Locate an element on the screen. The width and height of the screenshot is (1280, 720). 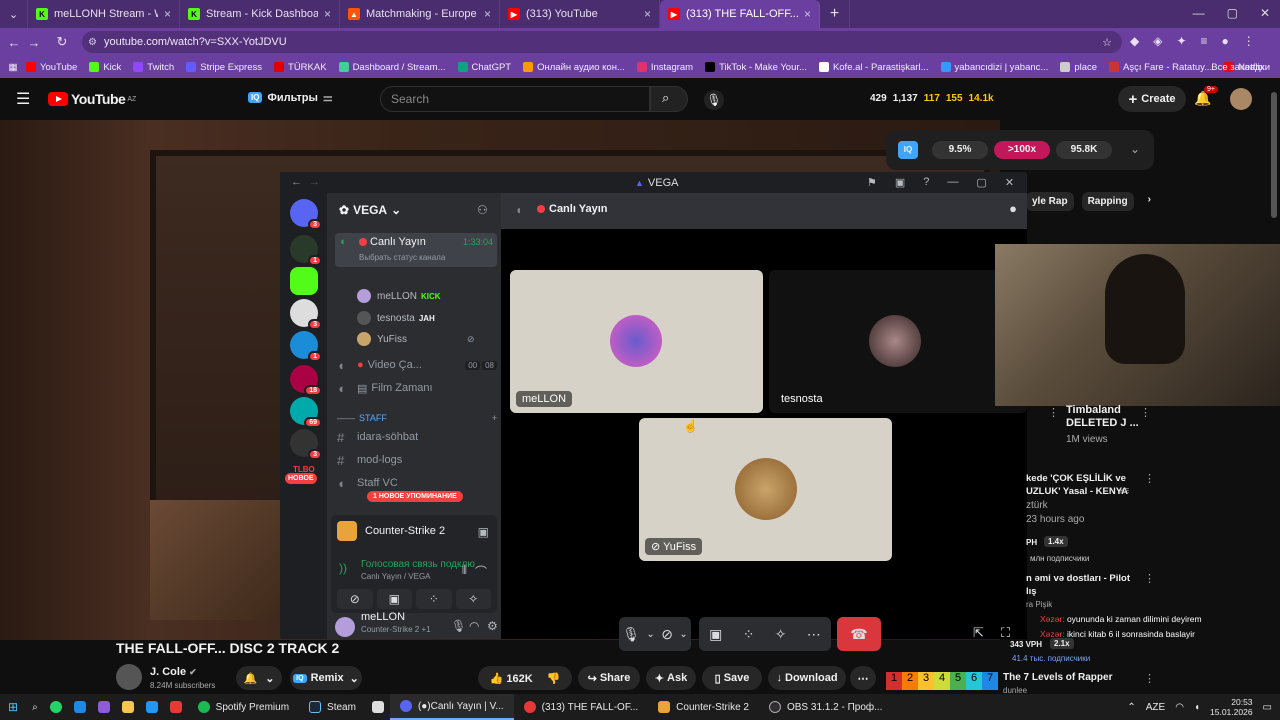
close-window-icon: ✕ is located at coordinates (1265, 13).